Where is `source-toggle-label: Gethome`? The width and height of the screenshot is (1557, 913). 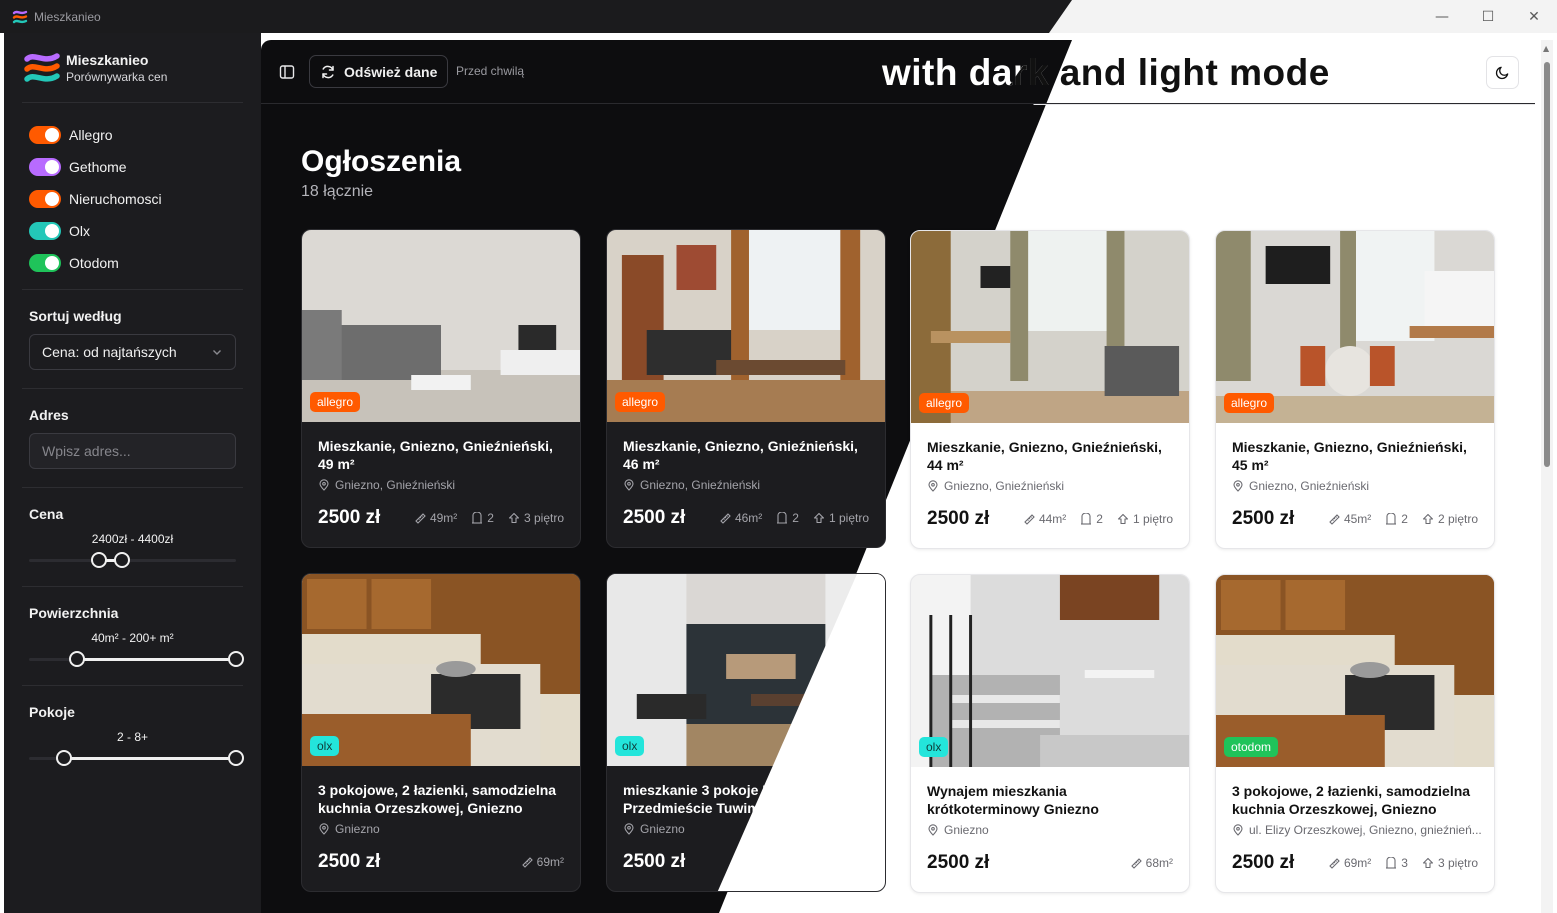
source-toggle-label: Gethome is located at coordinates (98, 167).